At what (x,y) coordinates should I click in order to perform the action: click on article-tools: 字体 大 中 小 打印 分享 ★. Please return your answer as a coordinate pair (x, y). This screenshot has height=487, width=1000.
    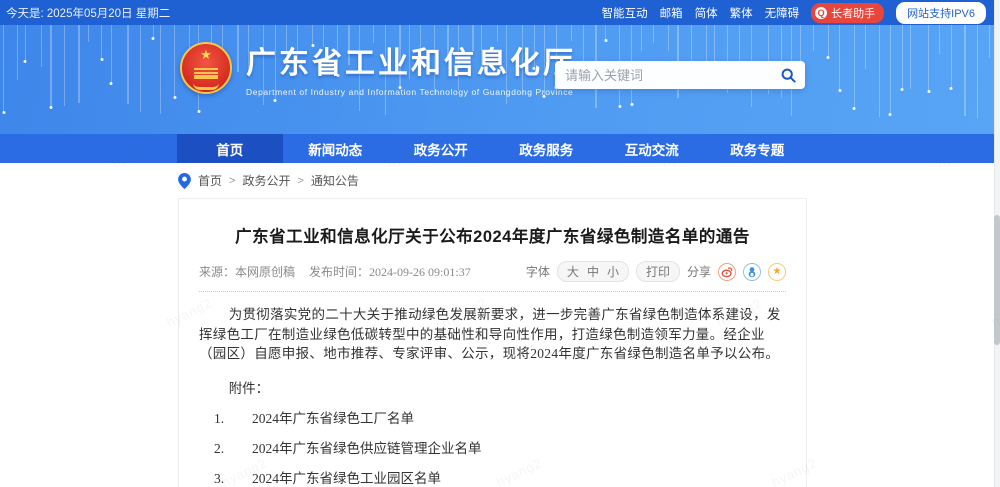
    Looking at the image, I should click on (656, 271).